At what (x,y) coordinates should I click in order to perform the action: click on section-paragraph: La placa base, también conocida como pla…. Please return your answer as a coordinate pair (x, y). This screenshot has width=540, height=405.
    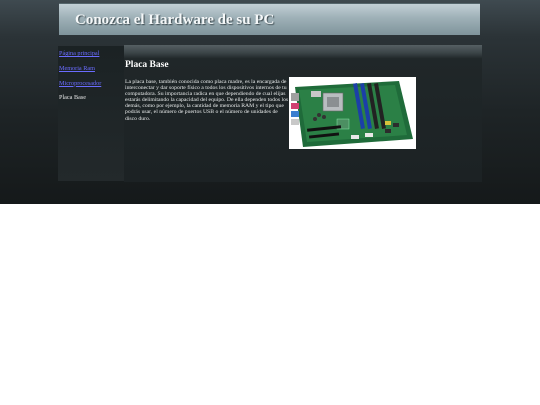
    Looking at the image, I should click on (207, 100).